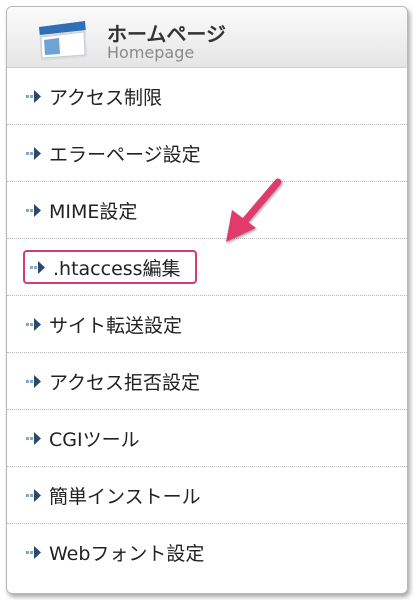 This screenshot has height=600, width=420. What do you see at coordinates (207, 267) in the screenshot?
I see `menu-item-htaccess-edit: .htaccess編集` at bounding box center [207, 267].